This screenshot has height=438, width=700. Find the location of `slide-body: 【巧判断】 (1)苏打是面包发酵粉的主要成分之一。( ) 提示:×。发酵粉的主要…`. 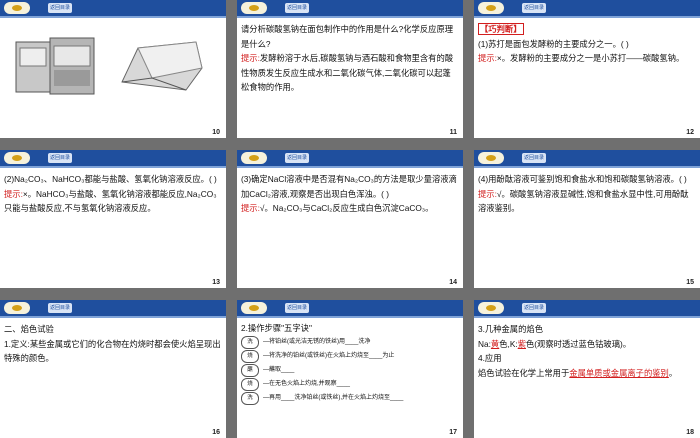

slide-body: 【巧判断】 (1)苏打是面包发酵粉的主要成分之一。( ) 提示:×。发酵粉的主要… is located at coordinates (587, 44).